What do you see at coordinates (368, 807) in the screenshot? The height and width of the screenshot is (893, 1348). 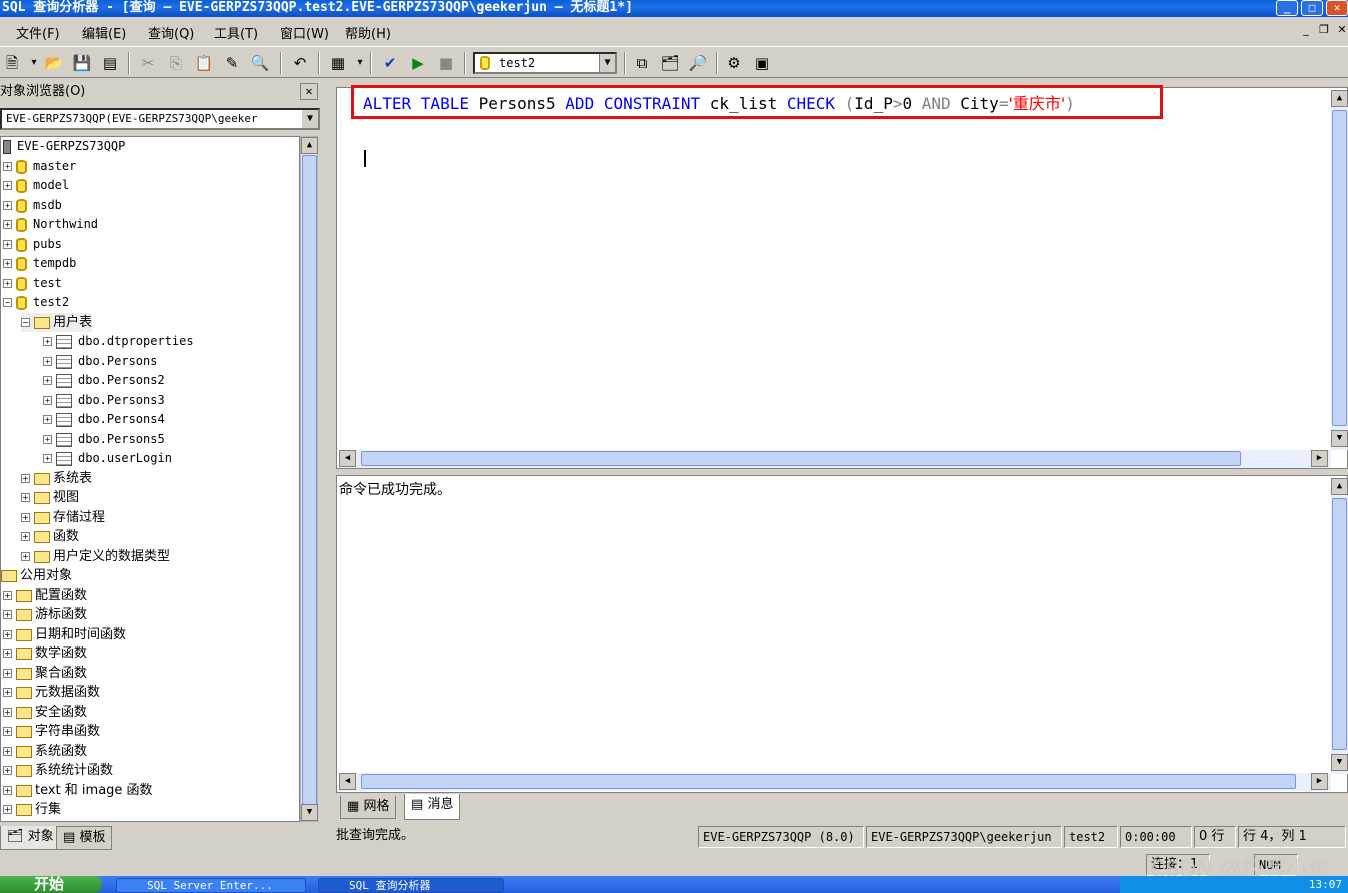 I see `tab-grid: ▦ 网格` at bounding box center [368, 807].